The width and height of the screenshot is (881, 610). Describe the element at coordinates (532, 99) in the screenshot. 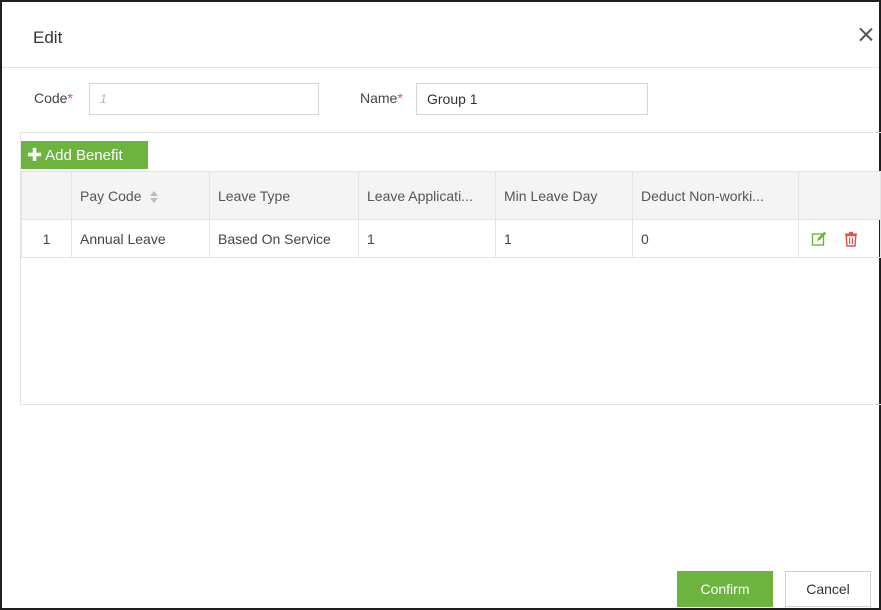

I see `name-input: Group 1` at that location.